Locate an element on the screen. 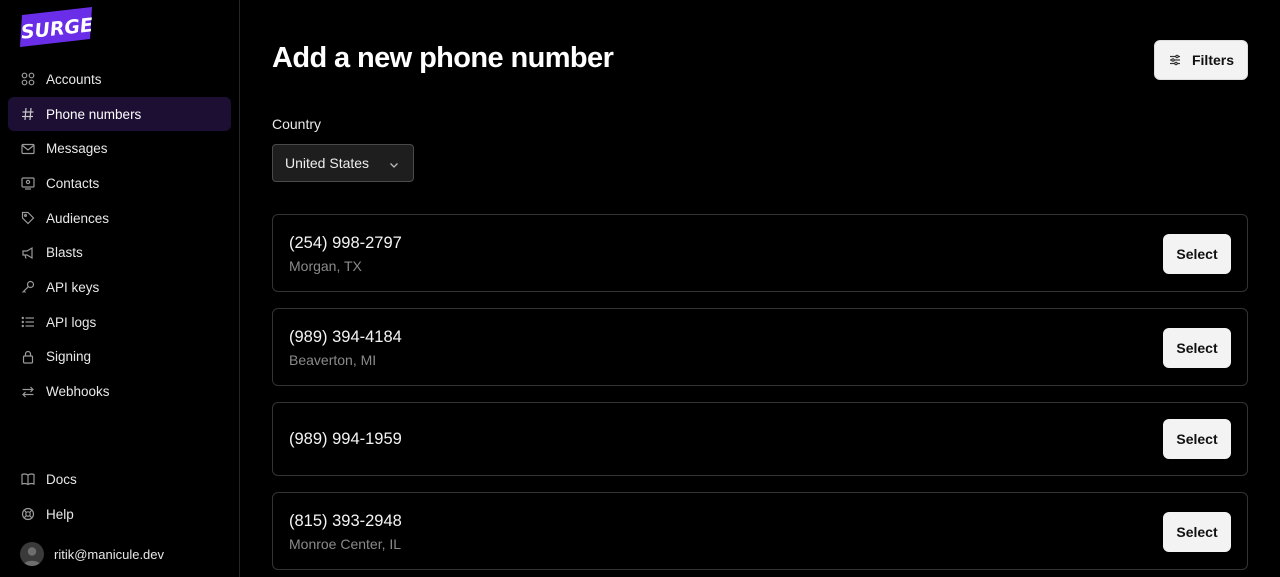 This screenshot has width=1280, height=577. phone-number-card: (989) 394-4184 Beaverton, MI Select is located at coordinates (760, 347).